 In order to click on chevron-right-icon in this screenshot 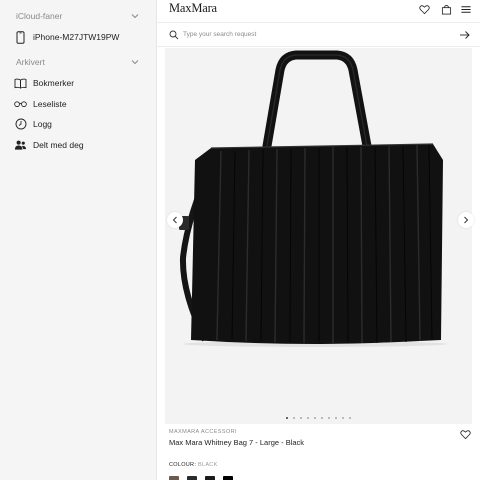, I will do `click(466, 220)`.